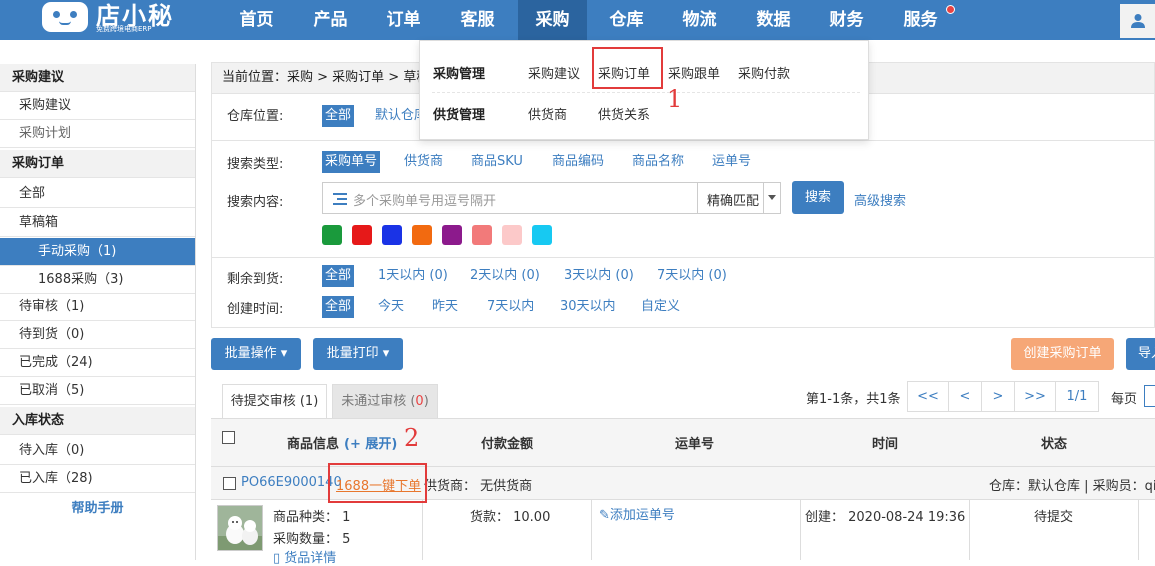  What do you see at coordinates (97, 134) in the screenshot?
I see `sidebar-item-plan: 采购计划` at bounding box center [97, 134].